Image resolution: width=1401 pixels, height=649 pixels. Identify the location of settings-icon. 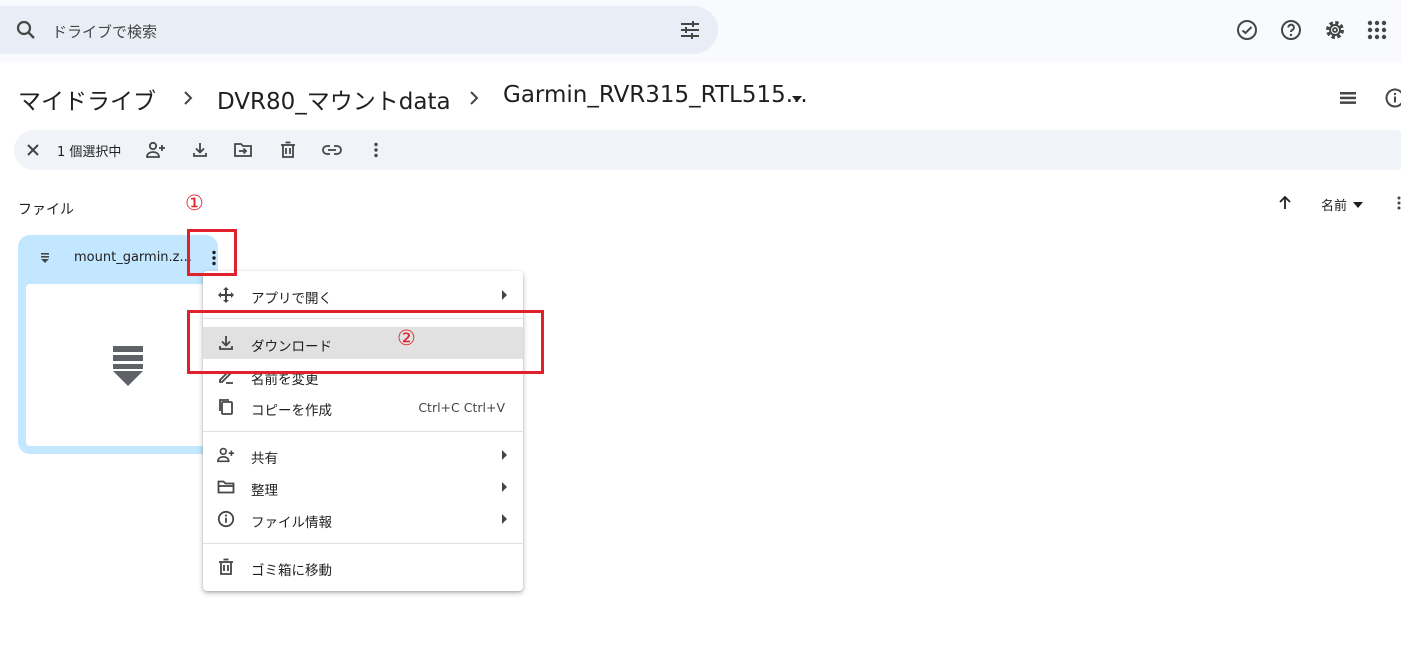
(1335, 30).